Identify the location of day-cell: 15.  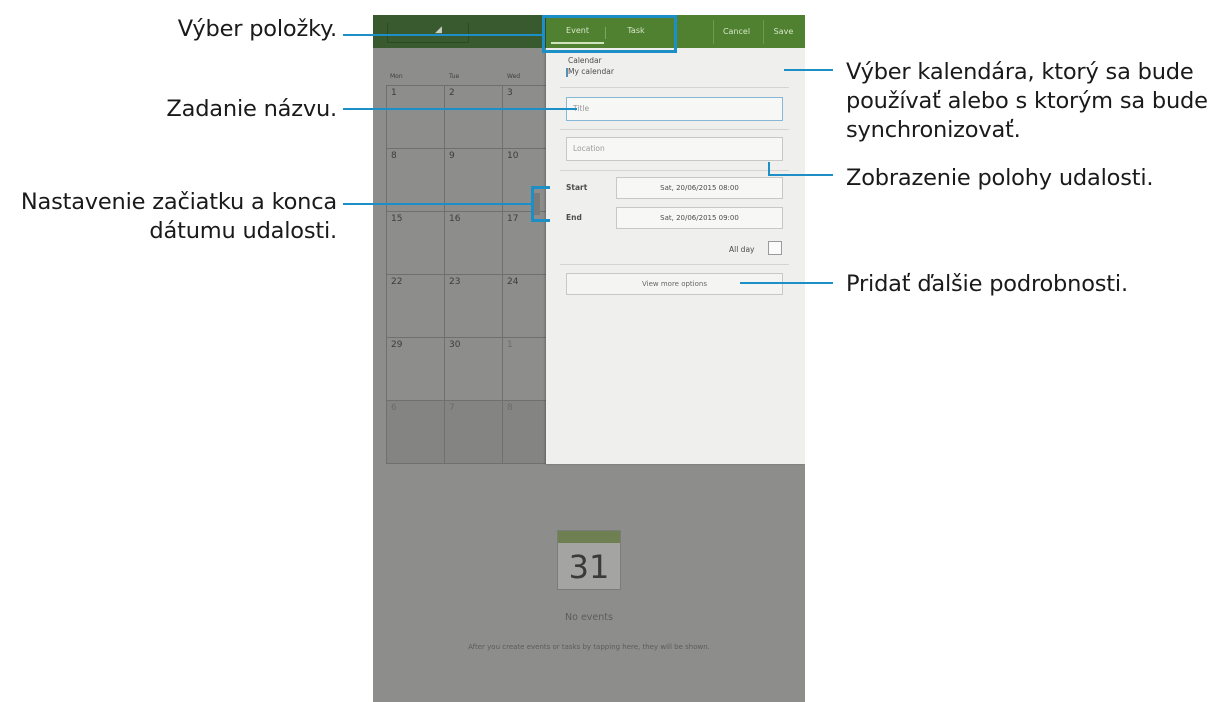
(415, 243).